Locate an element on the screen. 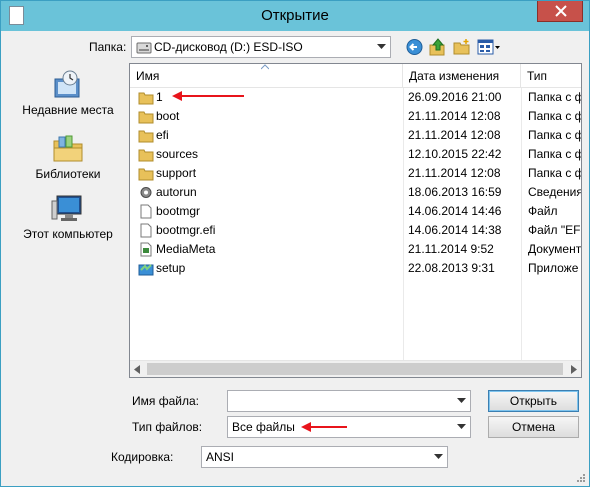  place-label: Библиотеки is located at coordinates (68, 174).